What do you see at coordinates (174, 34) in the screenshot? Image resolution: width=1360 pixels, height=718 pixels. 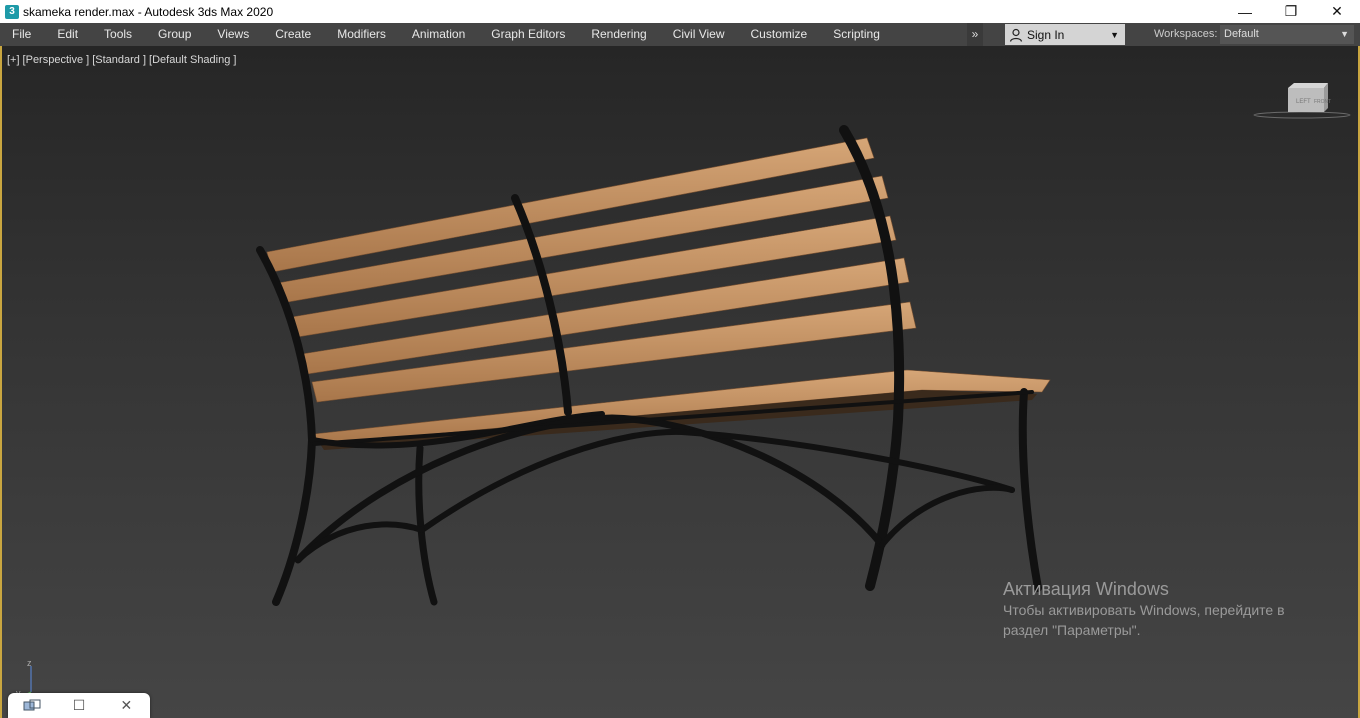 I see `menu-group: Group` at bounding box center [174, 34].